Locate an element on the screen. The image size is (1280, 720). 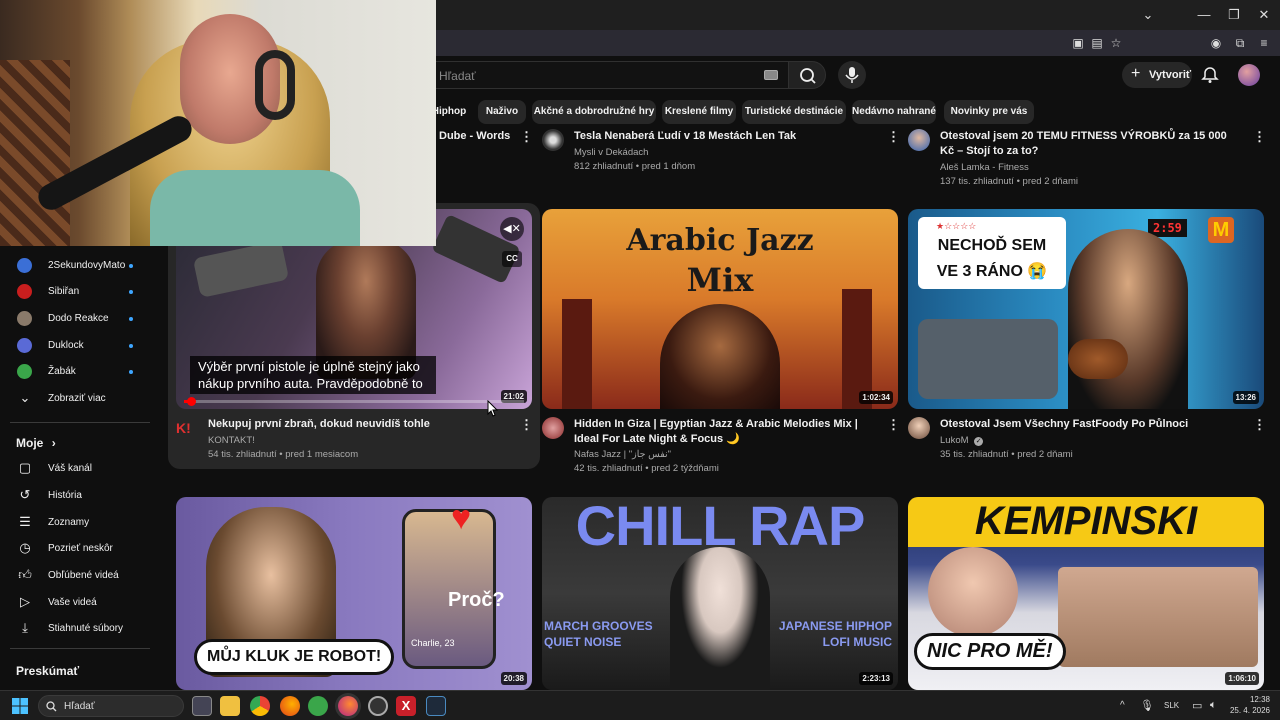
chip-cartoons: Kreslené filmy is located at coordinates (699, 112).